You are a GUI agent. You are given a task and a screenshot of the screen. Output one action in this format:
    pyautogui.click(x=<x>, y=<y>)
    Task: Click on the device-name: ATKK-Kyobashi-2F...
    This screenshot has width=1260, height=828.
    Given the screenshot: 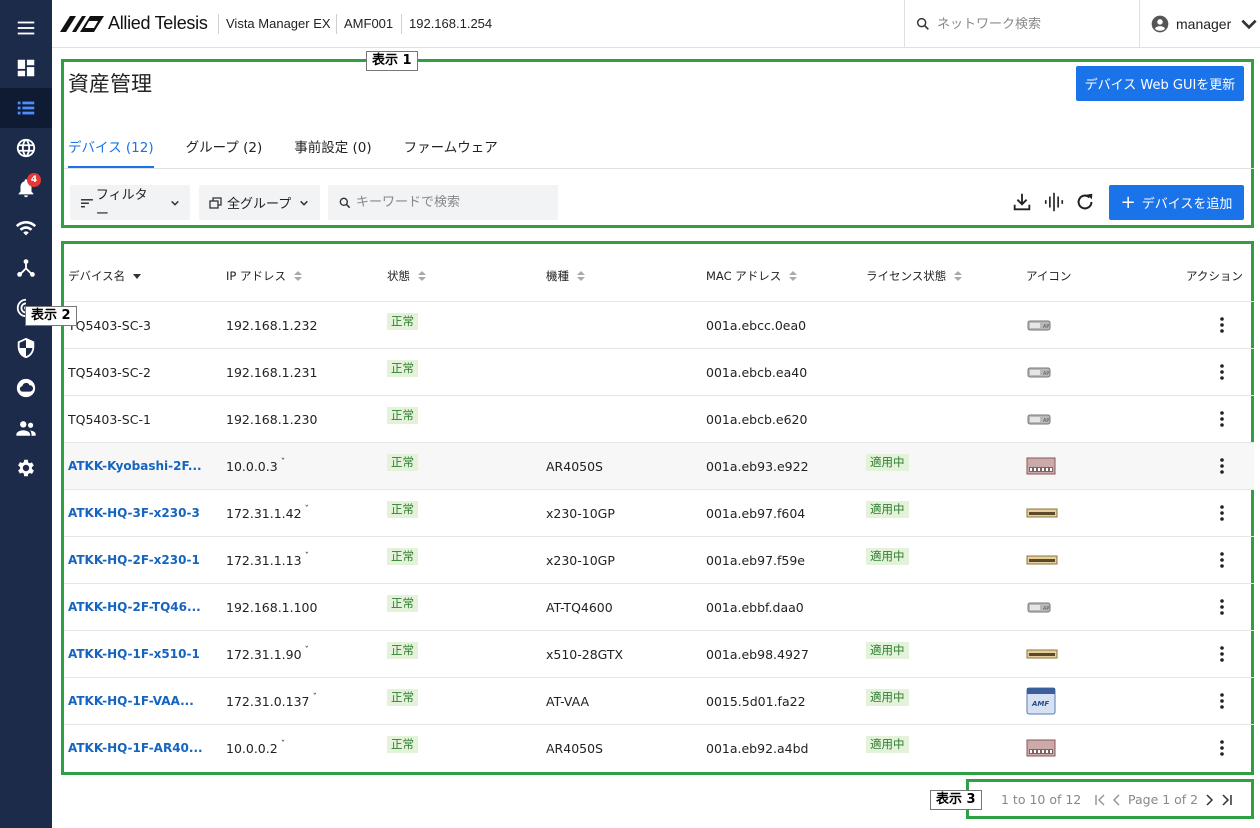 What is the action you would take?
    pyautogui.click(x=143, y=466)
    